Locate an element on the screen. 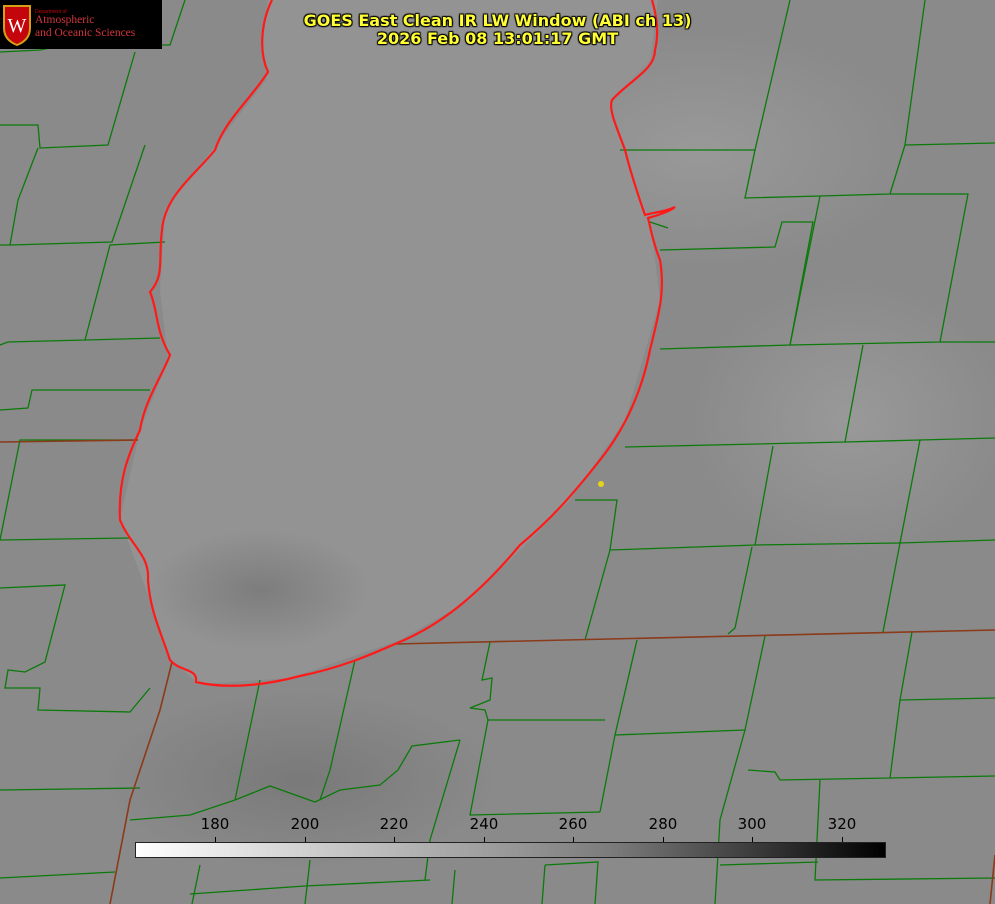 This screenshot has height=904, width=995. colorbar-tick-label: 220 is located at coordinates (394, 824).